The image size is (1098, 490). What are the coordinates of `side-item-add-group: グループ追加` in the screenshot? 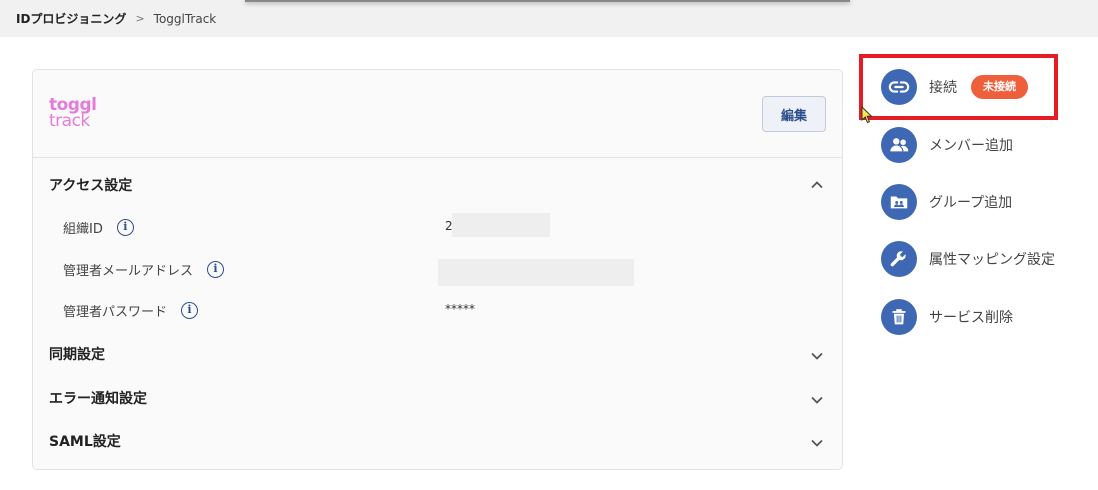 It's located at (946, 202).